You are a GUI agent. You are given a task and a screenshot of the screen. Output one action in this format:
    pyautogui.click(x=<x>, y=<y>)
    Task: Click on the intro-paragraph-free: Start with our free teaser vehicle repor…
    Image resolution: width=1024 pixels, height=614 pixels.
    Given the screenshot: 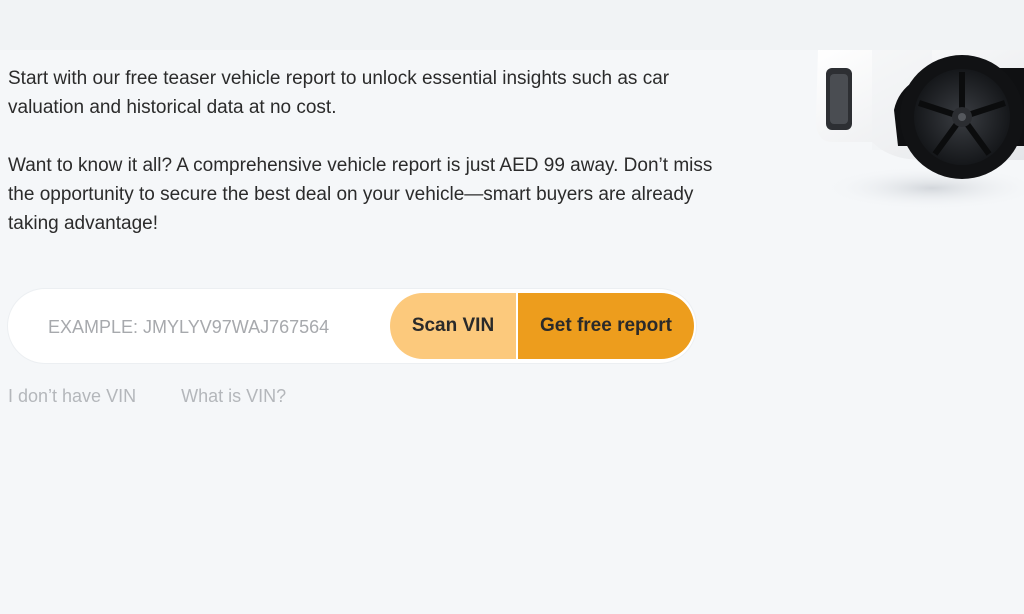 What is the action you would take?
    pyautogui.click(x=339, y=93)
    